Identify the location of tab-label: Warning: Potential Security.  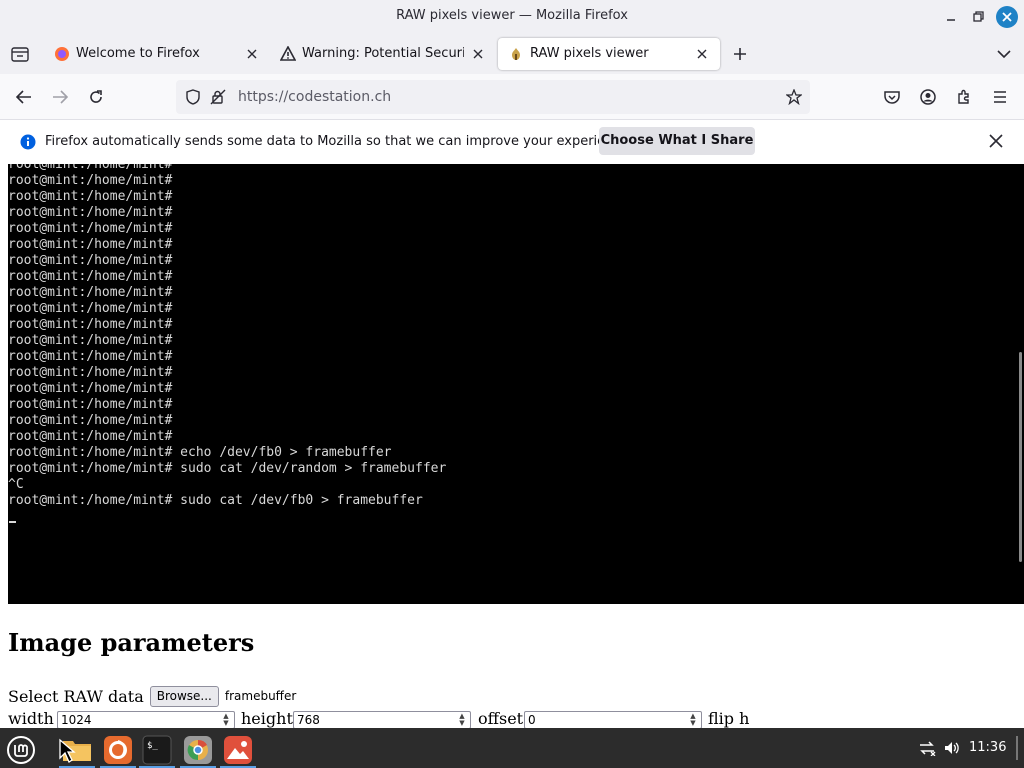
(383, 53).